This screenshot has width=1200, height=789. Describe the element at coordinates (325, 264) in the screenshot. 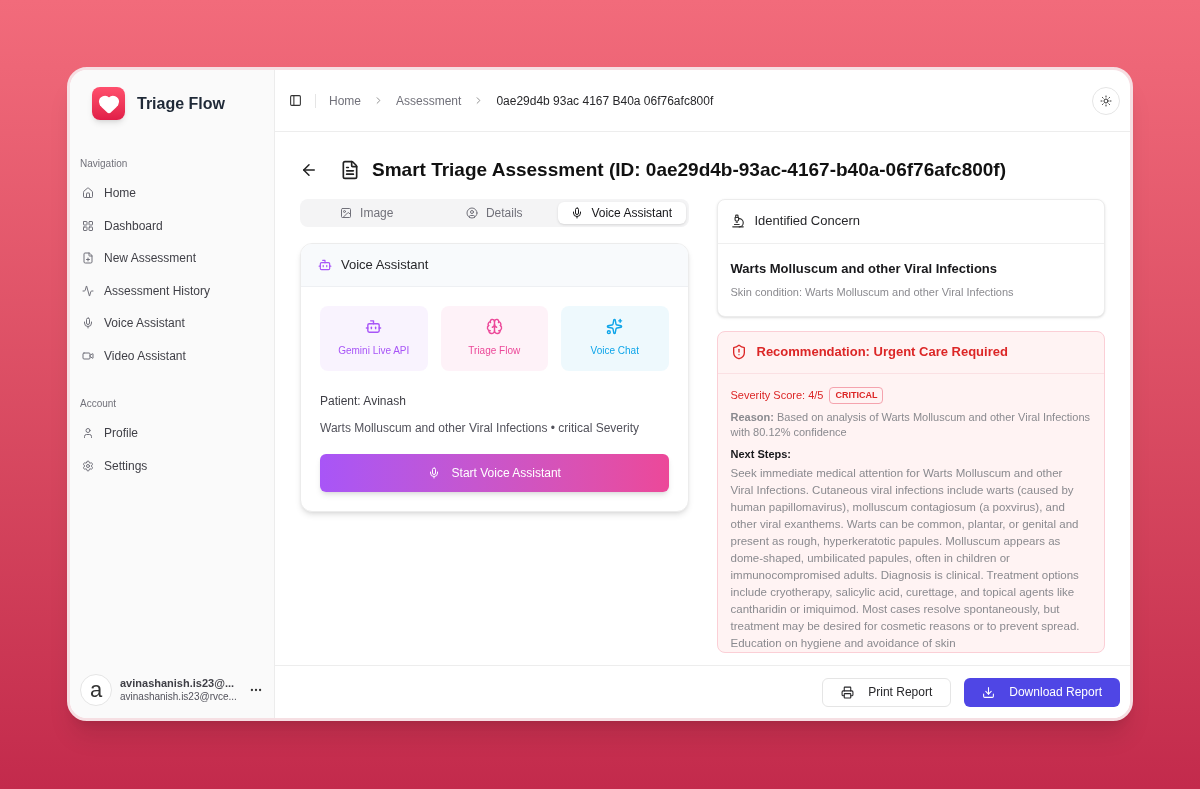

I see `robot-icon` at that location.